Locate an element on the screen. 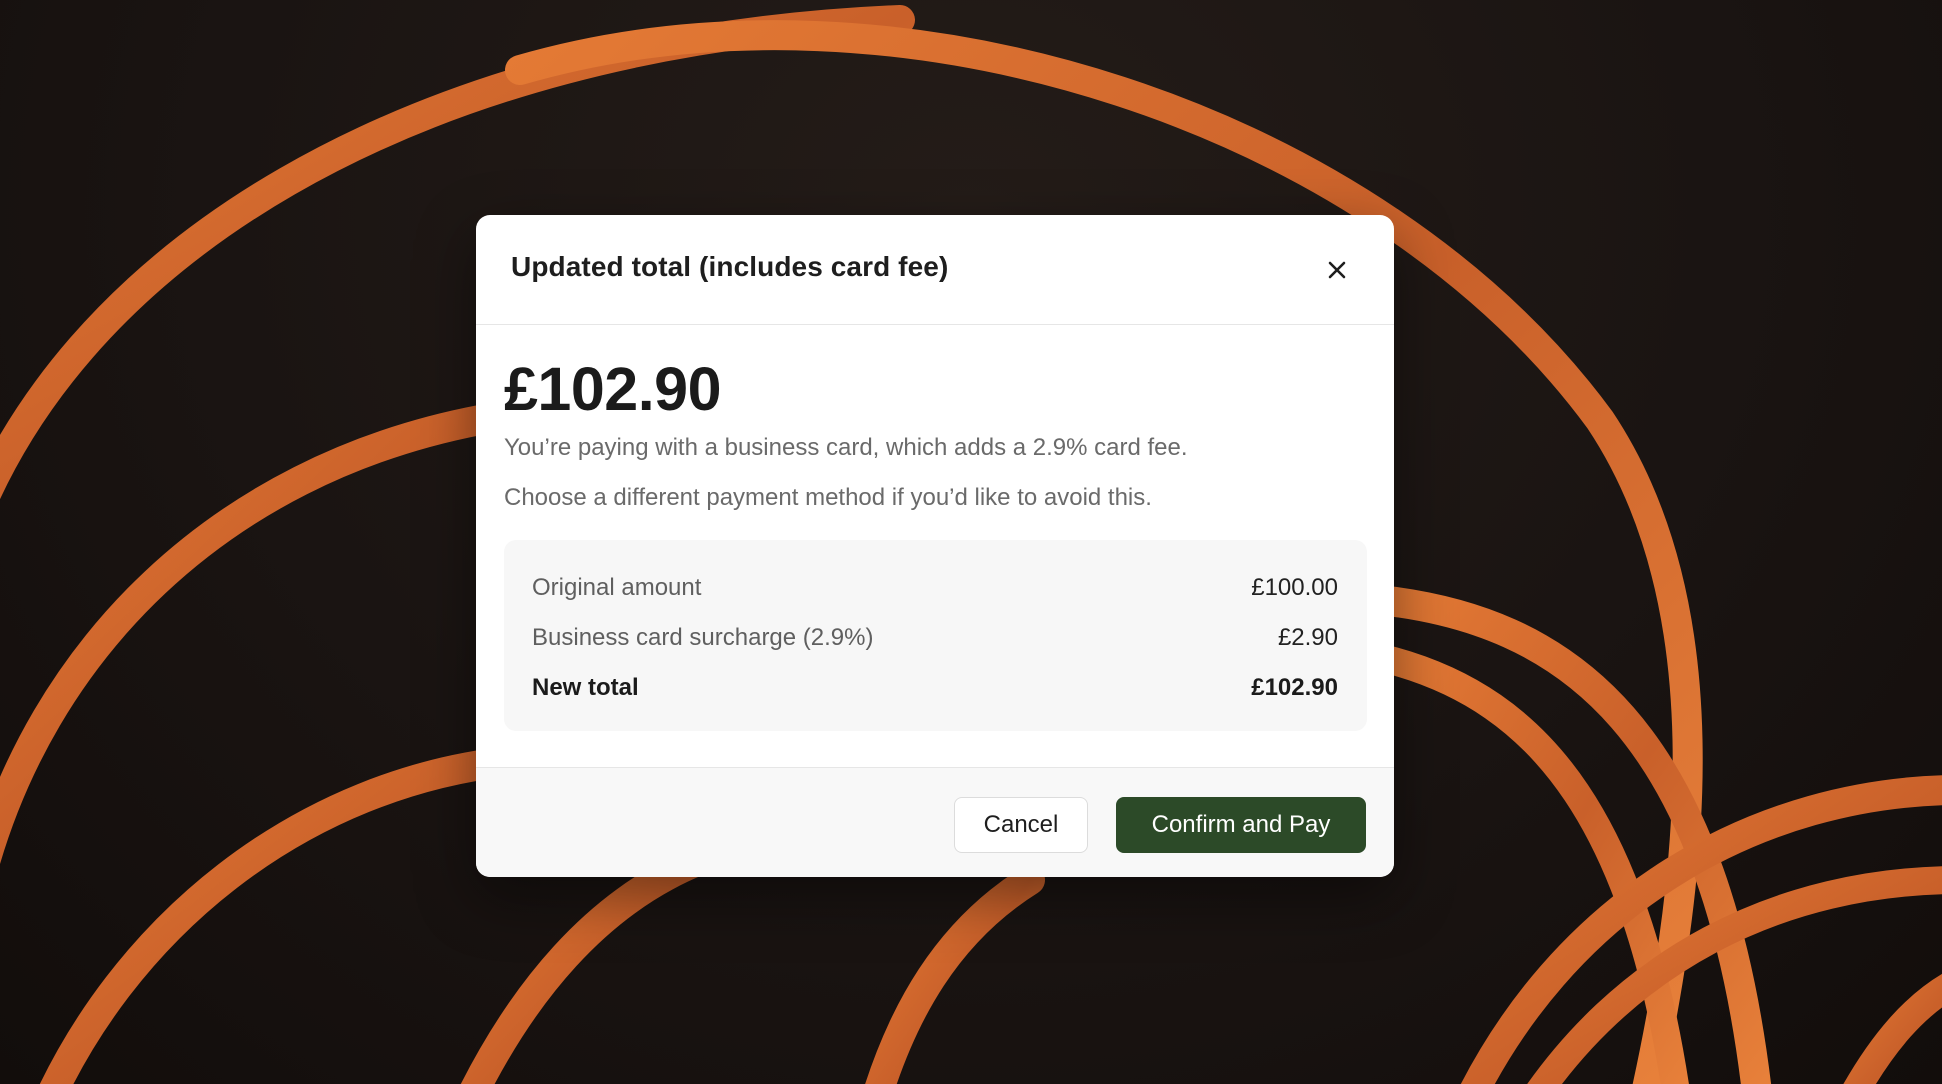  breakdown-row-total: New total £102.90 is located at coordinates (935, 688).